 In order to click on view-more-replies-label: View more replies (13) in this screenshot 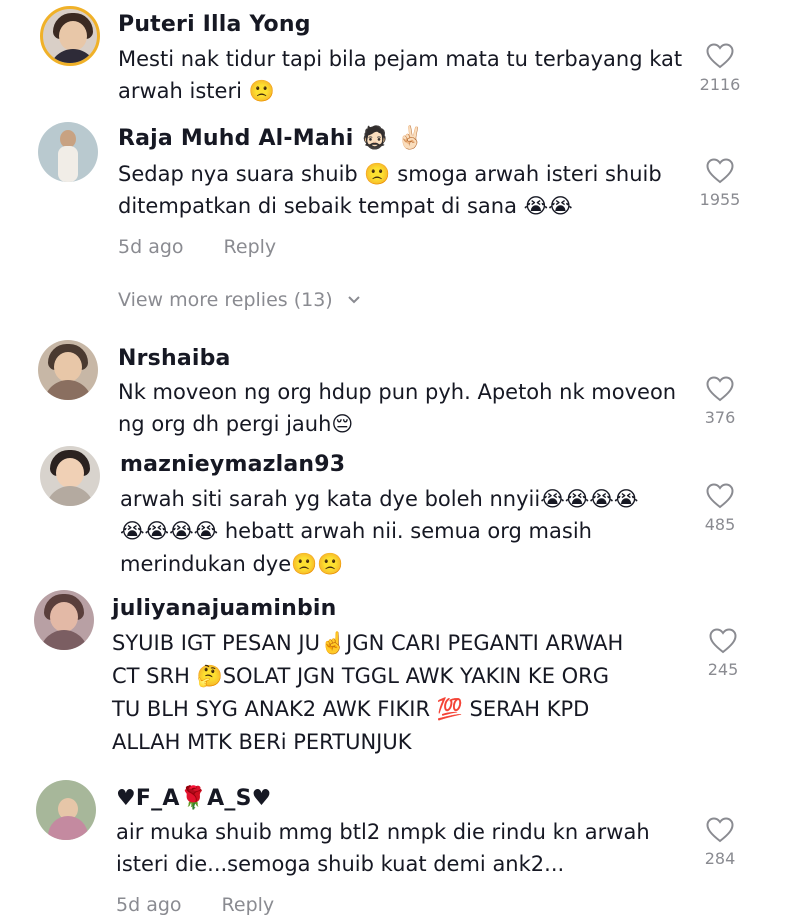, I will do `click(225, 300)`.